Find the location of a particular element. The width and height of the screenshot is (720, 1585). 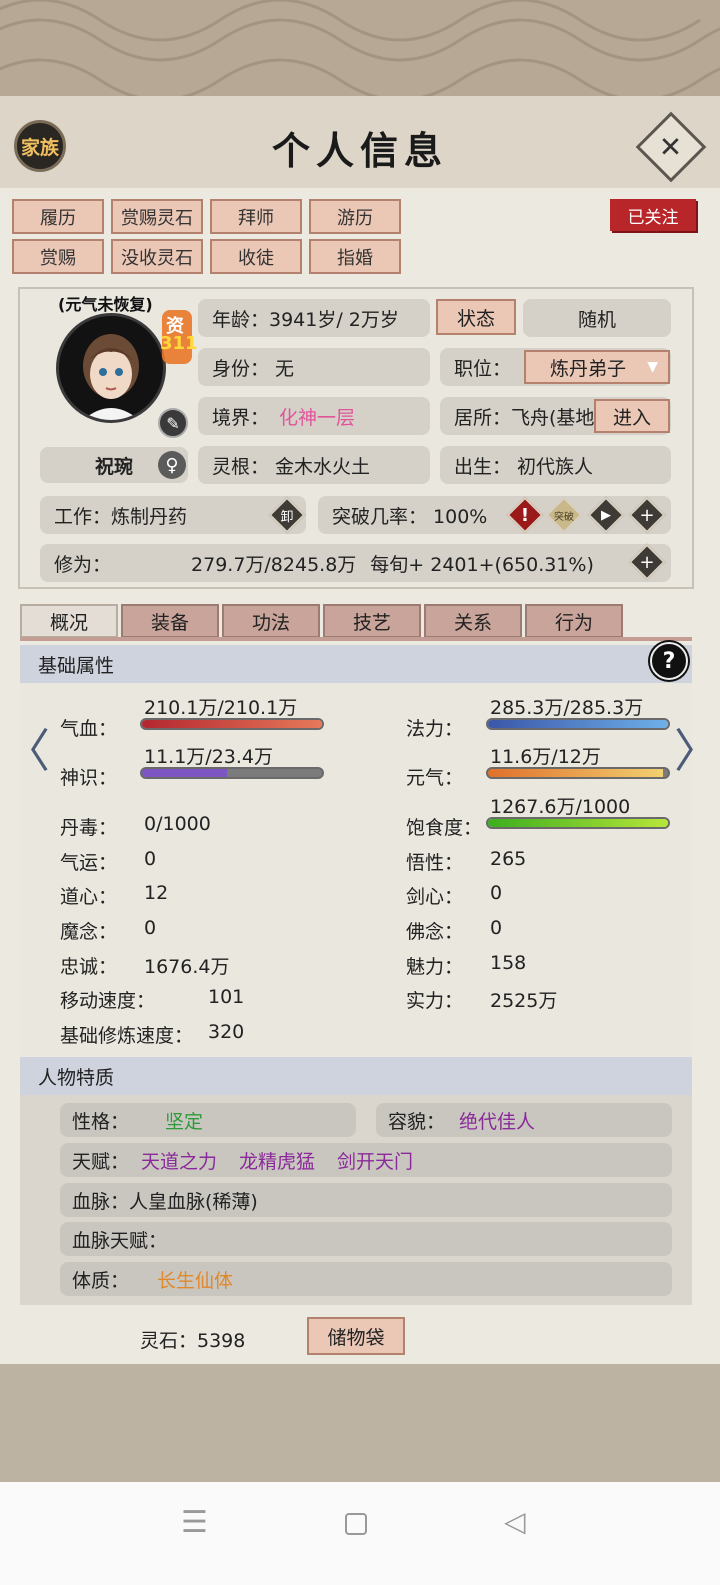

birth-field: 出生： 初代族人 is located at coordinates (555, 465).